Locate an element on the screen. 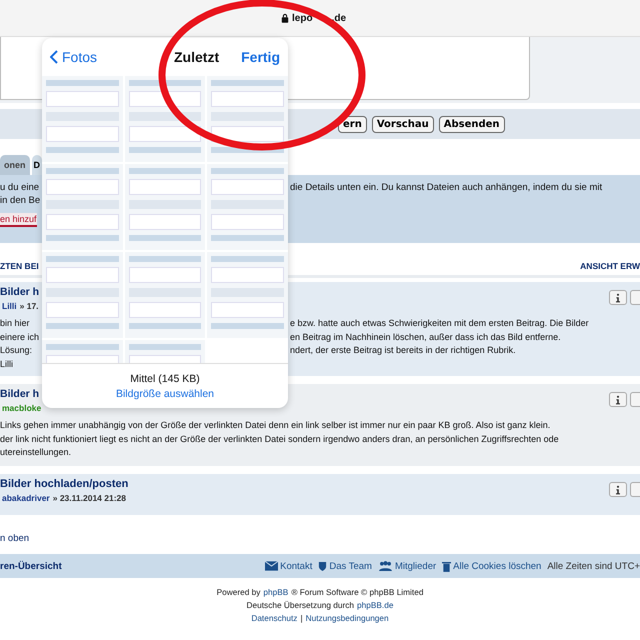 The image size is (640, 640). timezone-text: Alle Zeiten sind UTC+ is located at coordinates (593, 566).